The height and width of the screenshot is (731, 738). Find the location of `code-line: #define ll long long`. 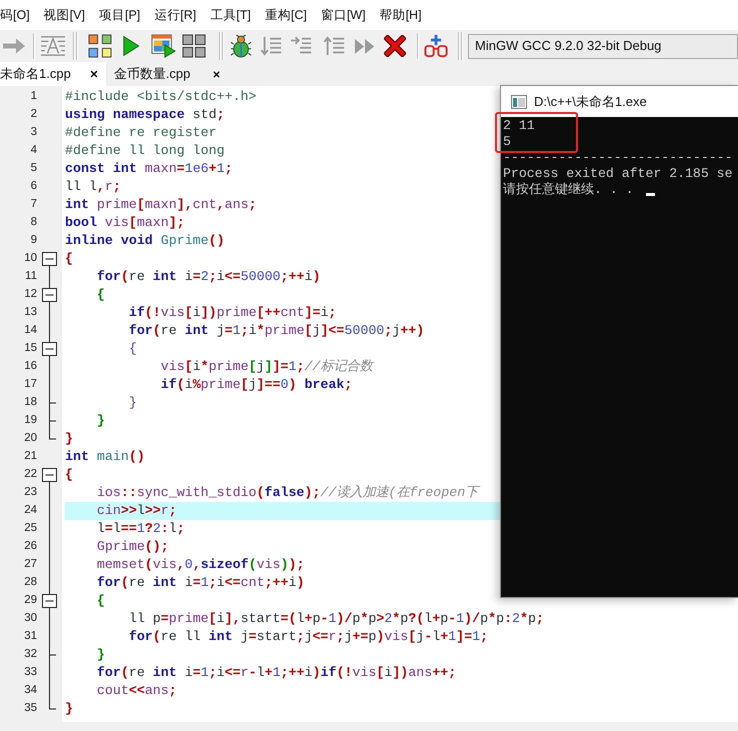

code-line: #define ll long long is located at coordinates (145, 150).